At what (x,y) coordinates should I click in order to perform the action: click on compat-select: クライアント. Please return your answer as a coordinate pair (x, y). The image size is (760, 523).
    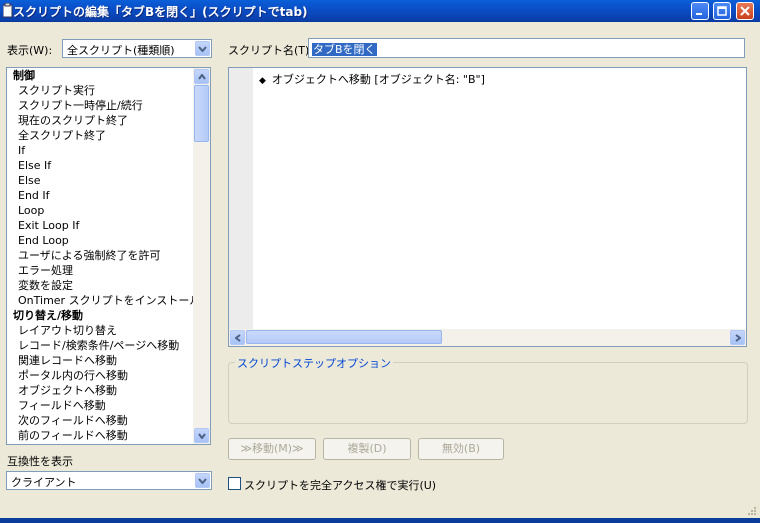
    Looking at the image, I should click on (109, 480).